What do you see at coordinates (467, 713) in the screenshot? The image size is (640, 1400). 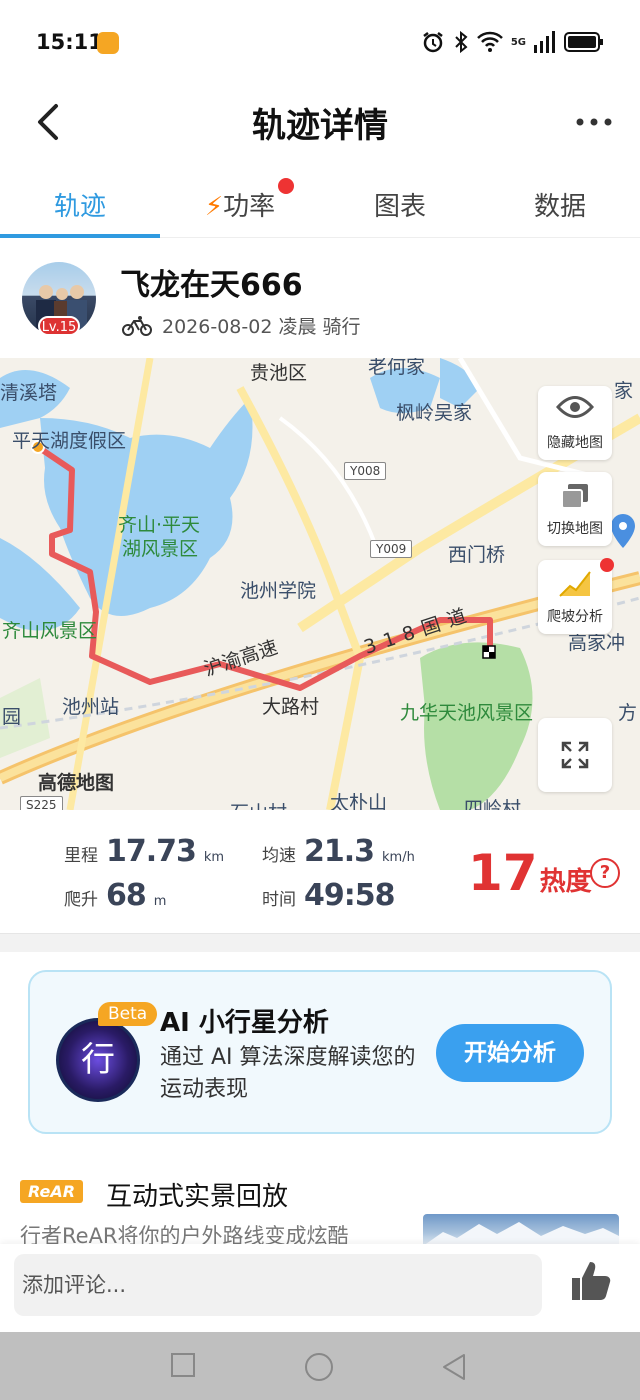 I see `map-label: 九华天池风景区` at bounding box center [467, 713].